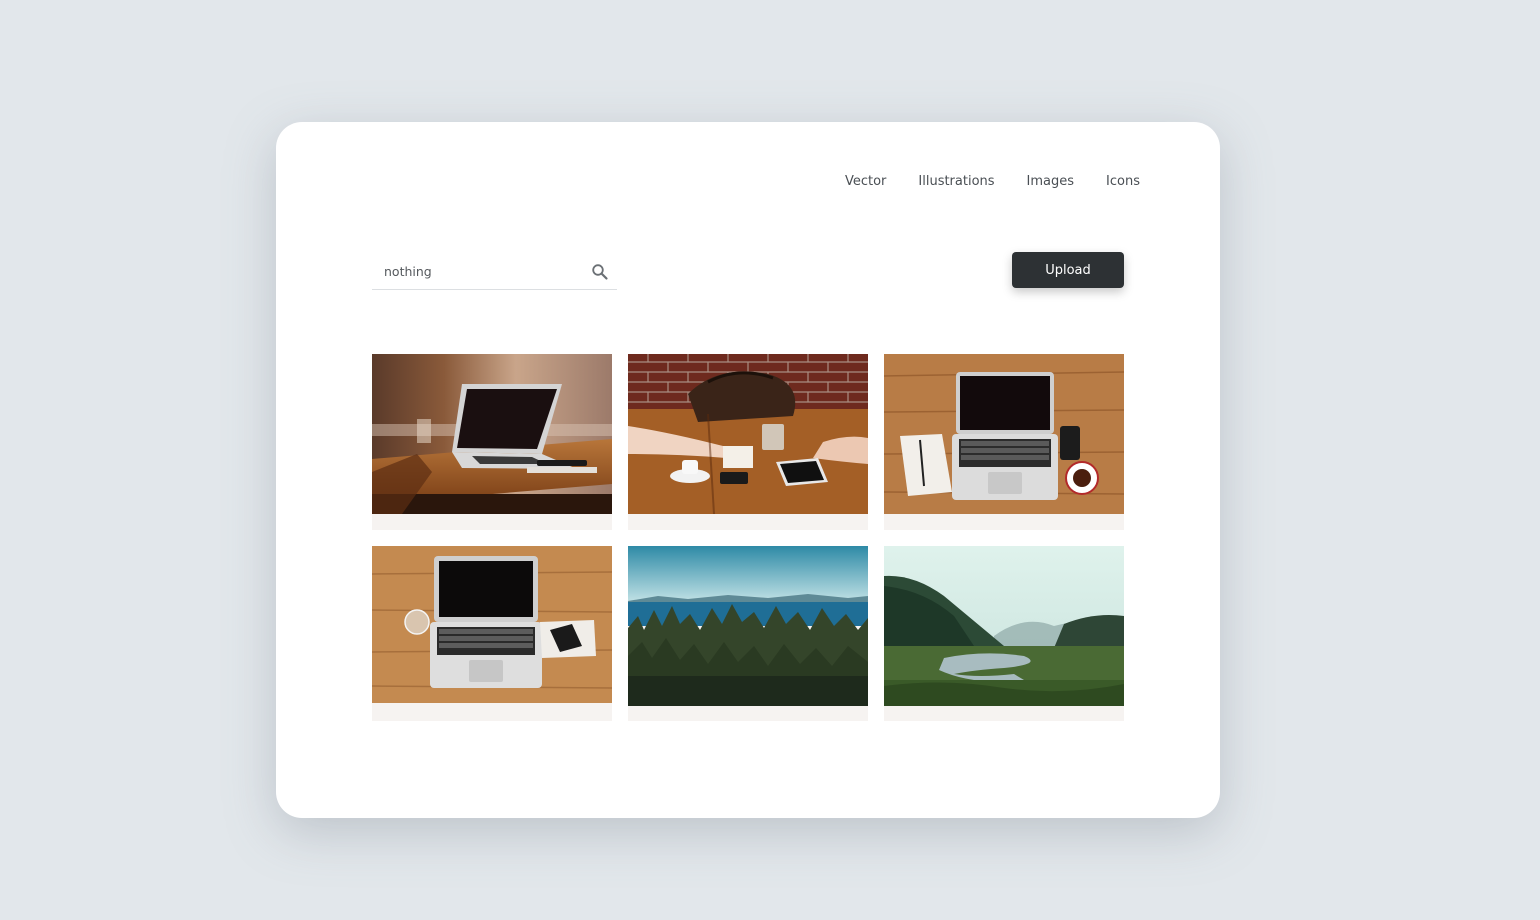 The width and height of the screenshot is (1540, 920). What do you see at coordinates (865, 181) in the screenshot?
I see `nav-vector: Vector` at bounding box center [865, 181].